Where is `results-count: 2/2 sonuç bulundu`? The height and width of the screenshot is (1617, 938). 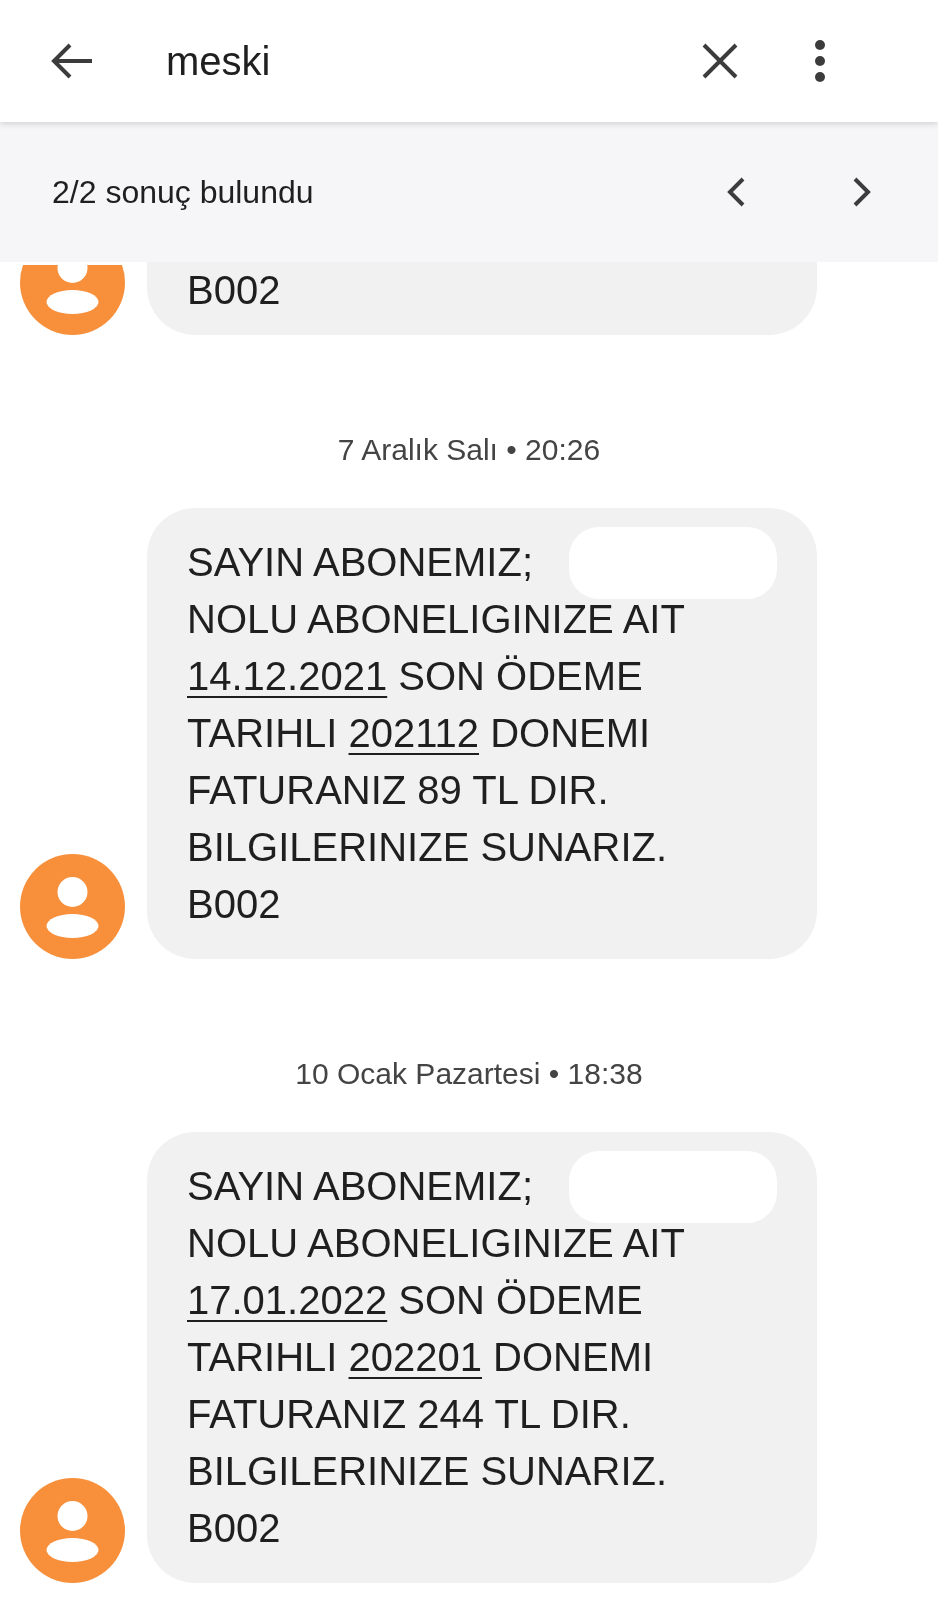
results-count: 2/2 sonuç bulundu is located at coordinates (183, 192).